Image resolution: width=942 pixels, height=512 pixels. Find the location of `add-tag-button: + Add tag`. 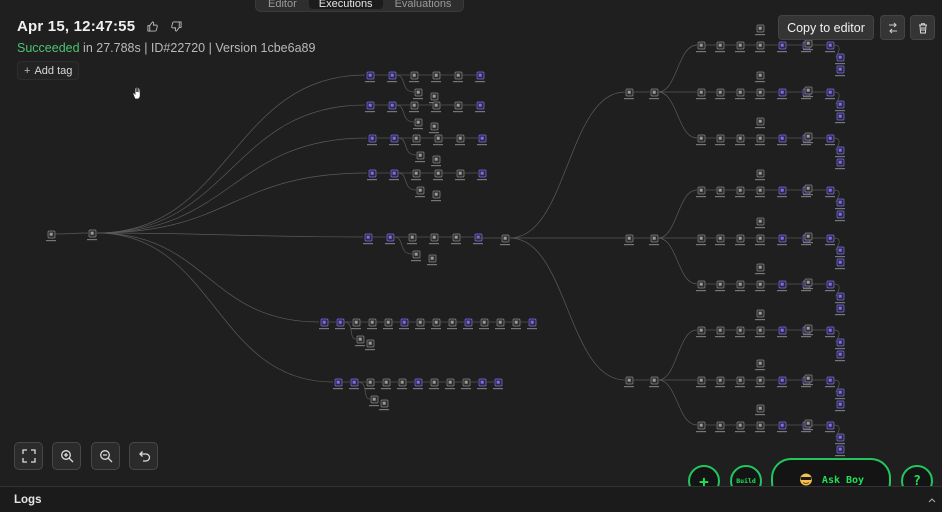

add-tag-button: + Add tag is located at coordinates (48, 70).